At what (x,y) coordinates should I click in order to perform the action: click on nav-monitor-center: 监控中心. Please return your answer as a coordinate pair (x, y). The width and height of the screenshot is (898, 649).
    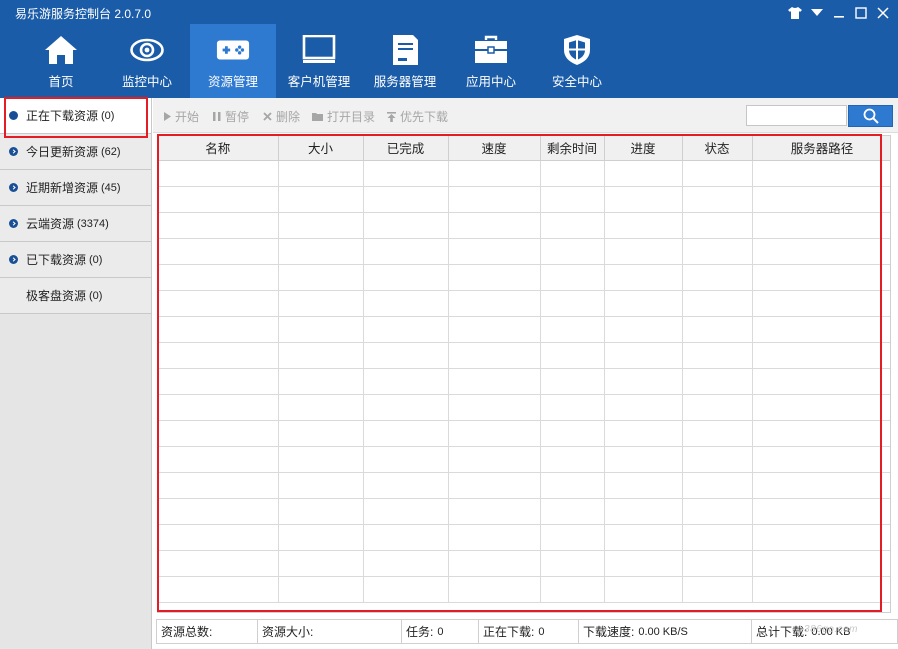
    Looking at the image, I should click on (147, 61).